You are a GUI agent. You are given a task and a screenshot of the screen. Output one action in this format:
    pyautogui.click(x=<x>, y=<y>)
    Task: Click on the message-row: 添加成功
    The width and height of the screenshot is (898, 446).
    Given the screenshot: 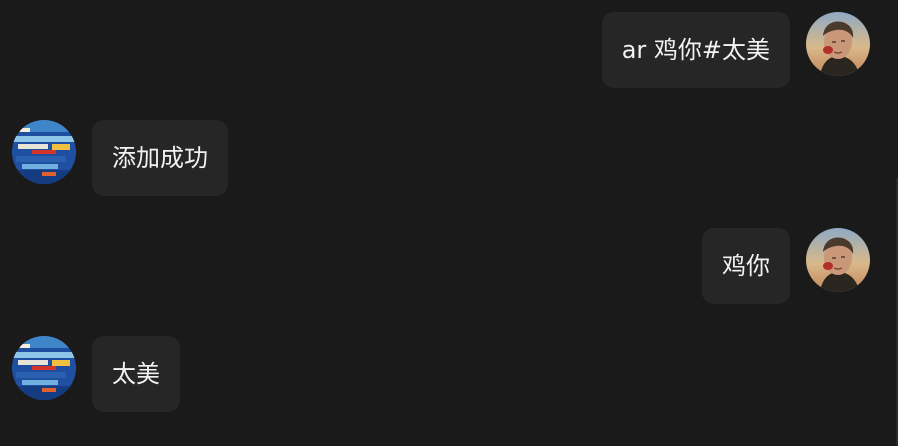 What is the action you would take?
    pyautogui.click(x=120, y=158)
    